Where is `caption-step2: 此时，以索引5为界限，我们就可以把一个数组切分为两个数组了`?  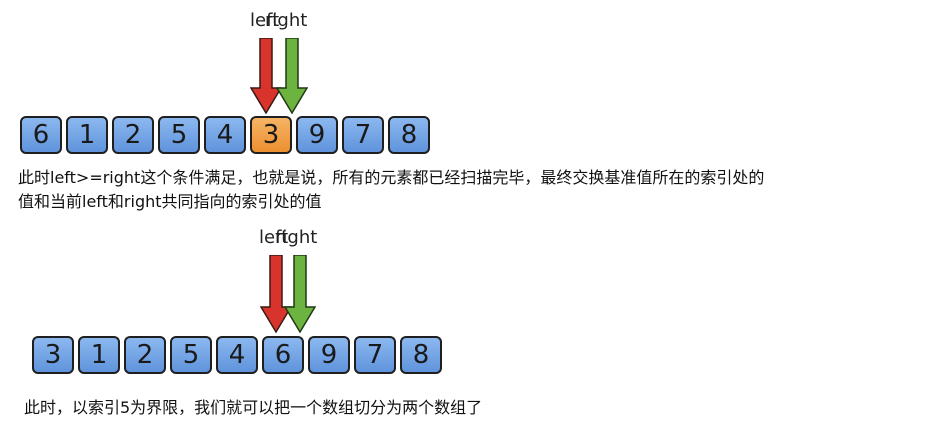 caption-step2: 此时，以索引5为界限，我们就可以把一个数组切分为两个数组了 is located at coordinates (253, 407).